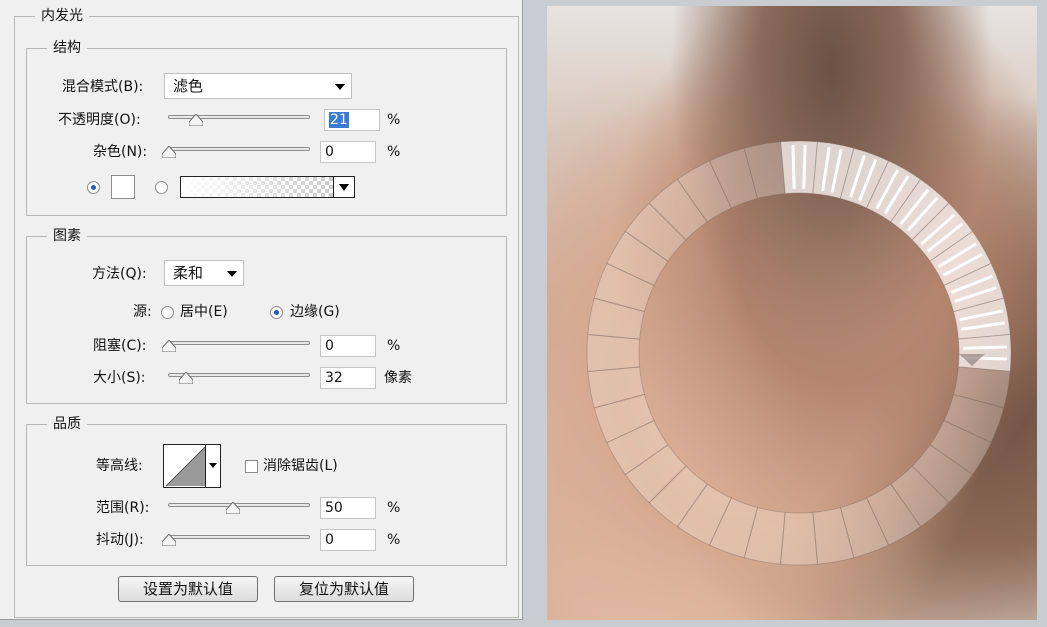 The width and height of the screenshot is (1047, 627). I want to click on range-unit: %, so click(394, 508).